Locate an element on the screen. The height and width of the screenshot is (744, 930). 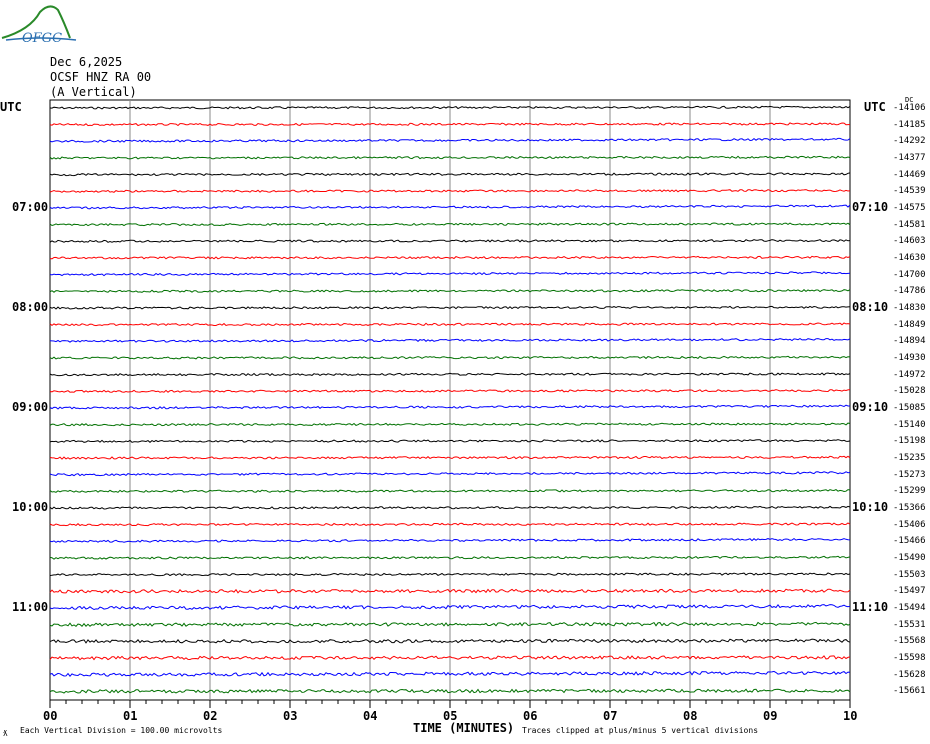
right-hour-label: 09:10 is located at coordinates (870, 407).